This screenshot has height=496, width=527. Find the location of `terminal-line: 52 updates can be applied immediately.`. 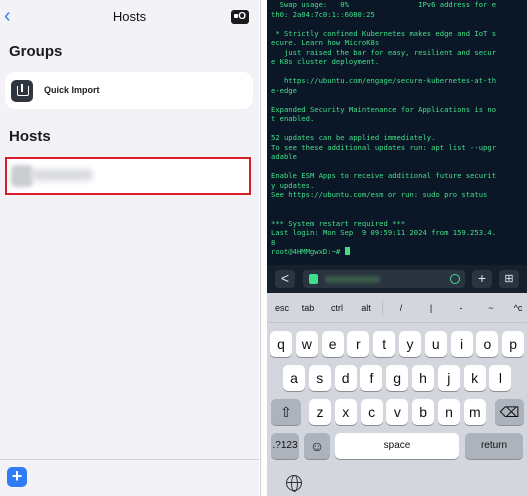

terminal-line: 52 updates can be applied immediately. is located at coordinates (353, 137).